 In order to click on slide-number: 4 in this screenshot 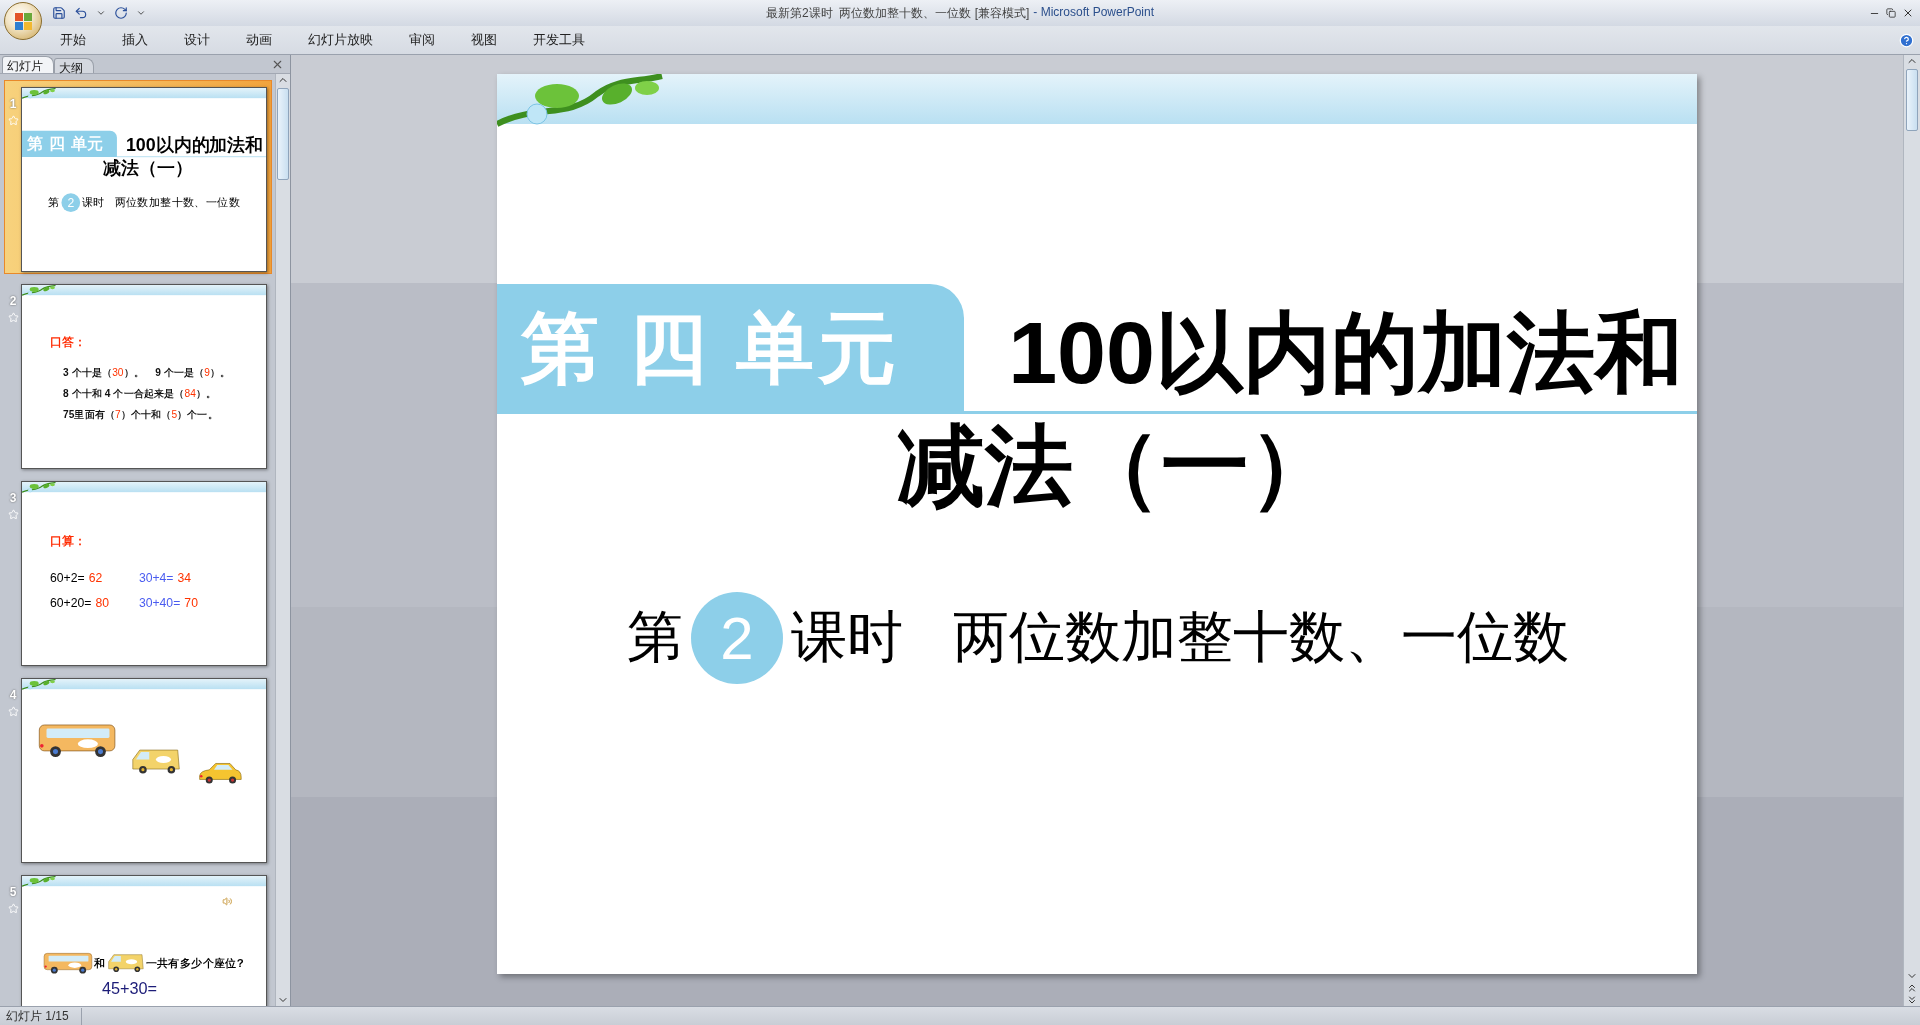, I will do `click(13, 695)`.